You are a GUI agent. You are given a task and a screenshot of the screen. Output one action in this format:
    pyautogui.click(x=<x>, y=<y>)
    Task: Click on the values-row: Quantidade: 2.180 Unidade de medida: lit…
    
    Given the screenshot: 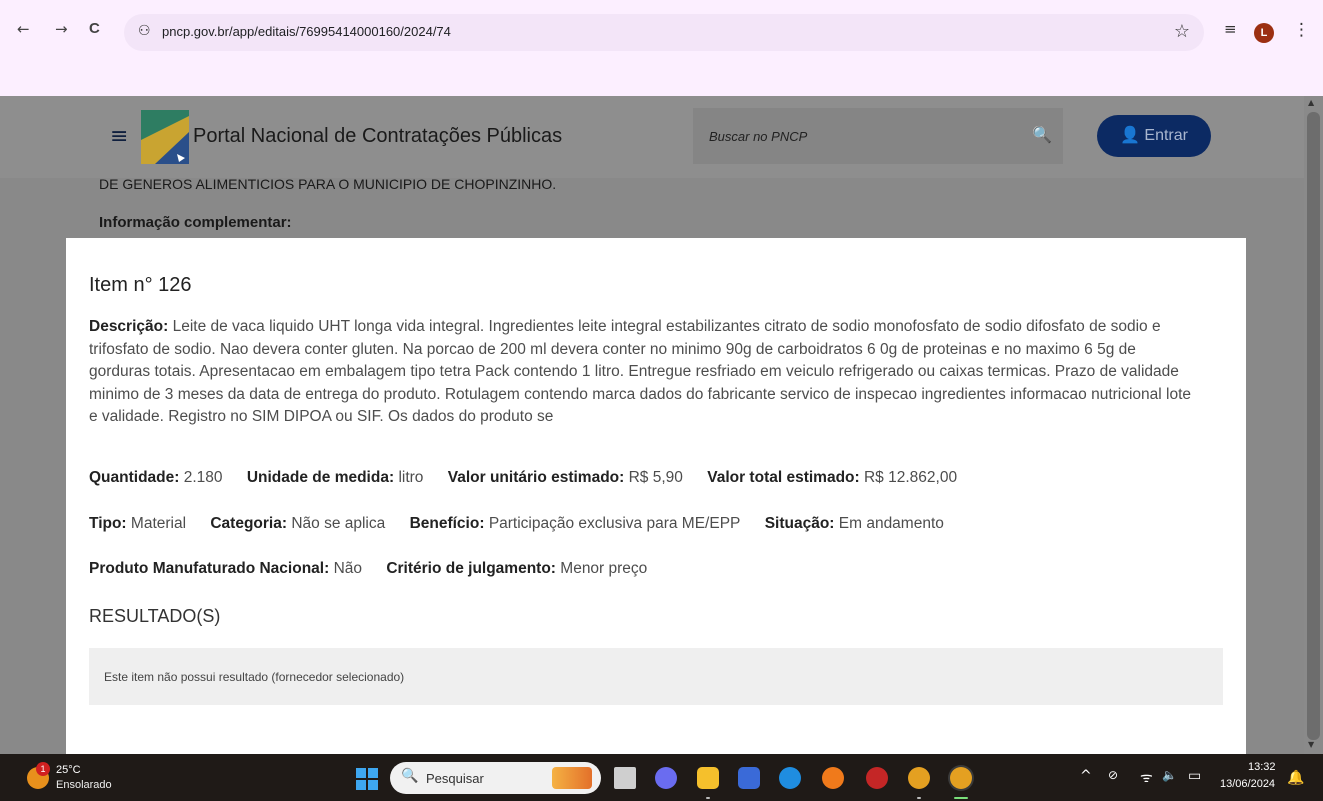 What is the action you would take?
    pyautogui.click(x=533, y=478)
    